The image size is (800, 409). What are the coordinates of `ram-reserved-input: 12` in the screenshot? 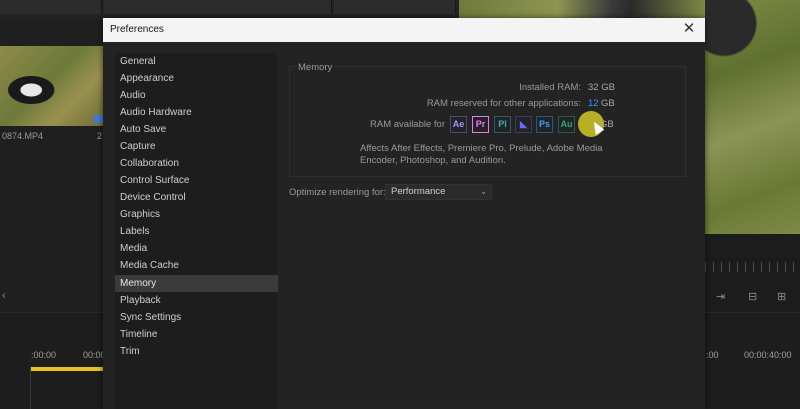 It's located at (593, 103).